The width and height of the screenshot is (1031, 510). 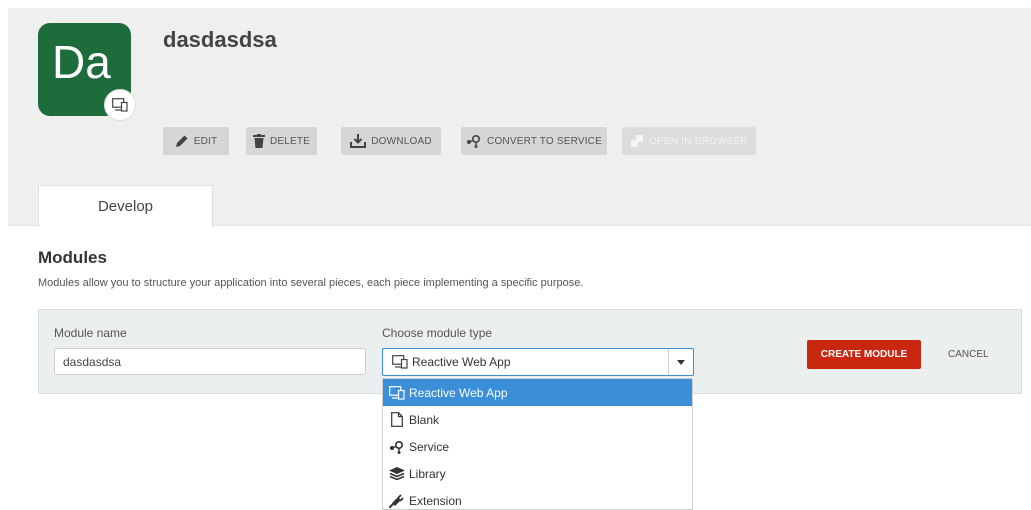 I want to click on module-name-value: dasdasdsa, so click(x=92, y=361).